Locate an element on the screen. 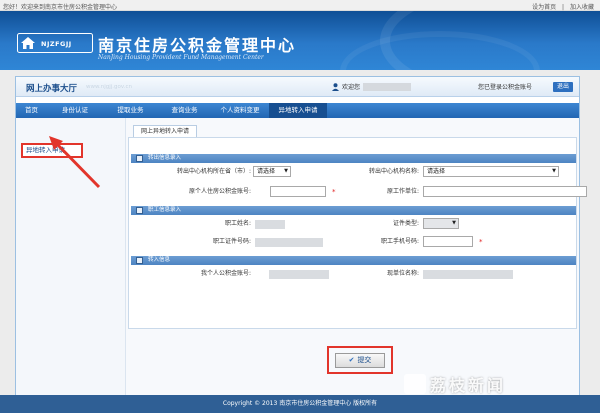 The width and height of the screenshot is (600, 413). employee-name-label: 职工姓名: is located at coordinates (237, 223).